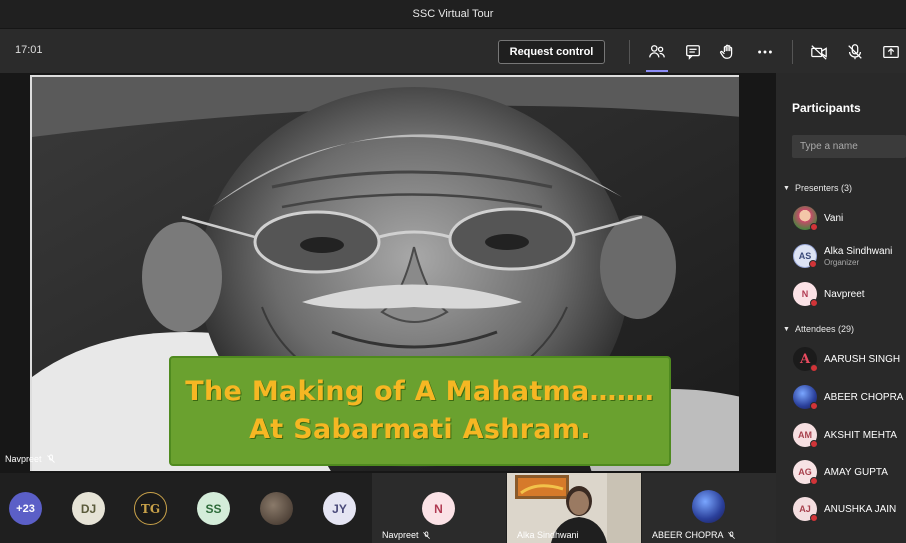  I want to click on tile-name: Alka Sindhwani, so click(548, 535).